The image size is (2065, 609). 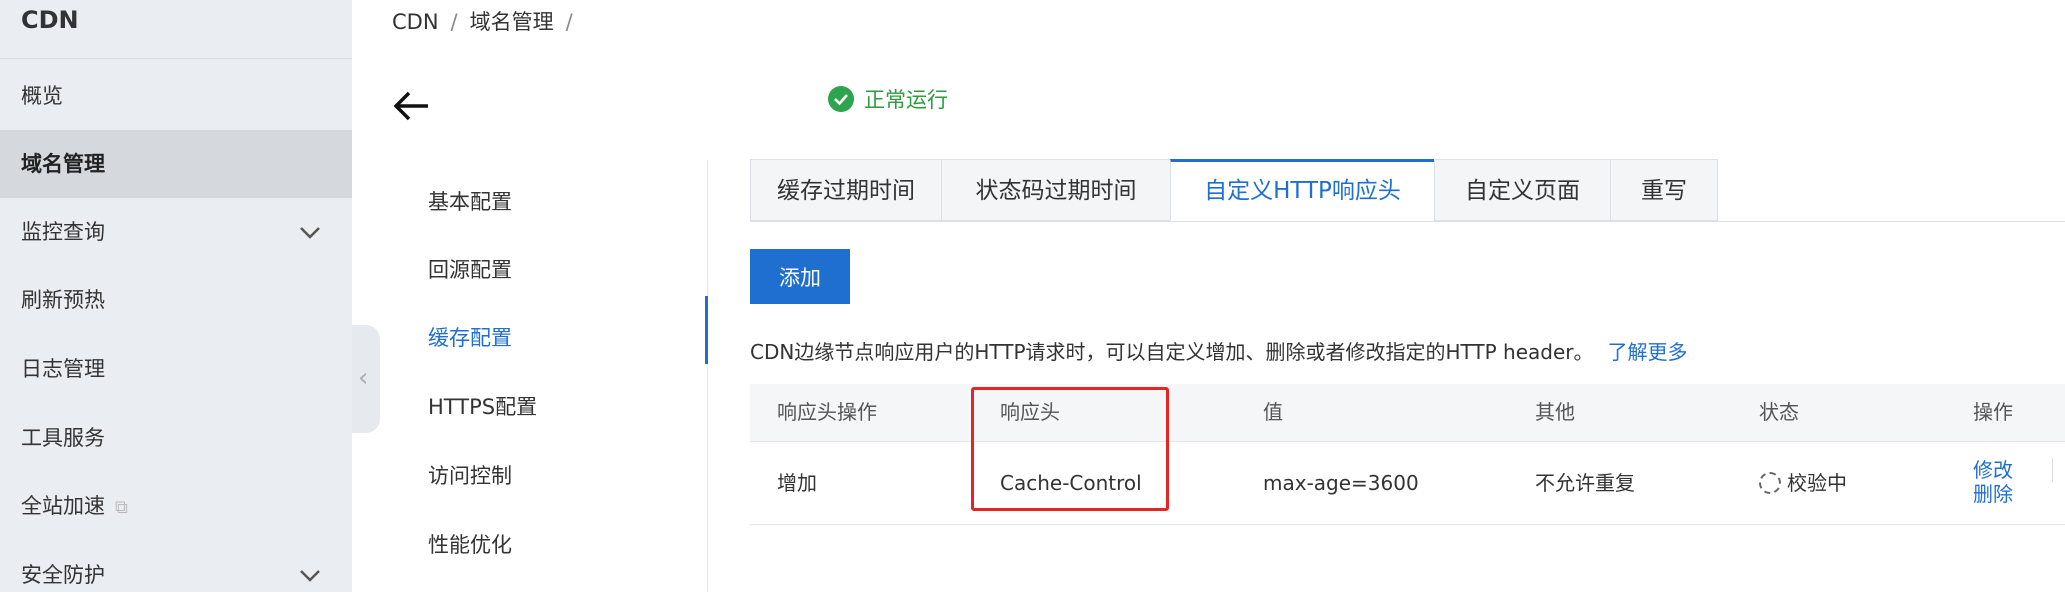 I want to click on cell-status: 校验中, so click(x=1803, y=483).